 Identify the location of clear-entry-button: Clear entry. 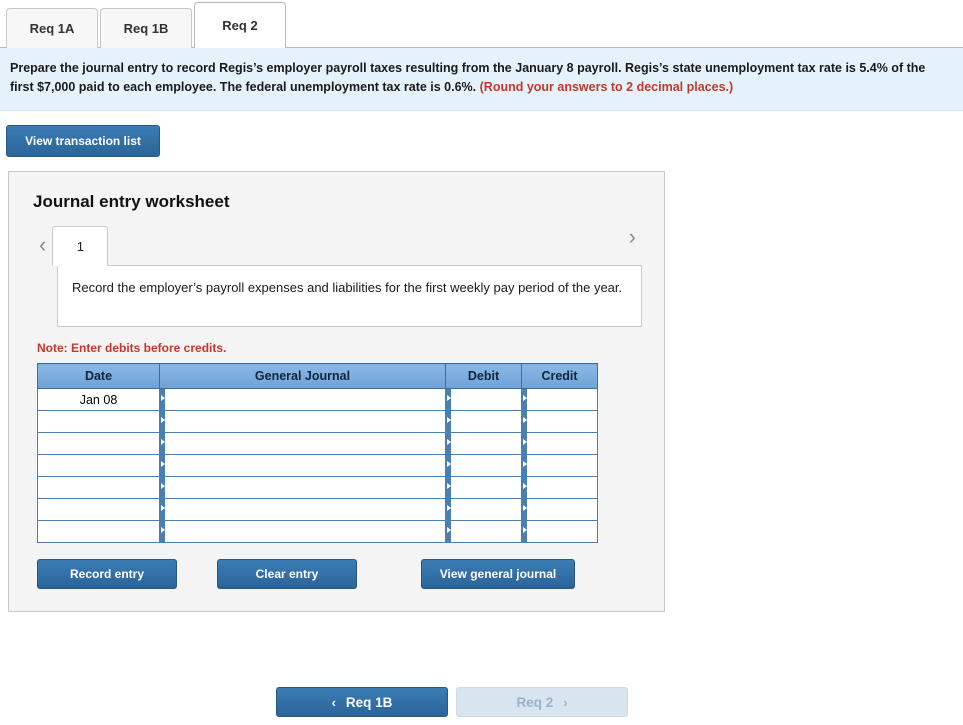
(287, 574).